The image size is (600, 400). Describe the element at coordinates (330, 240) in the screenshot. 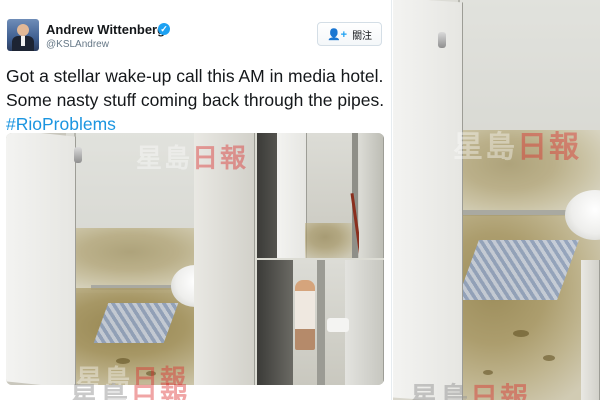

I see `photo-floor` at that location.